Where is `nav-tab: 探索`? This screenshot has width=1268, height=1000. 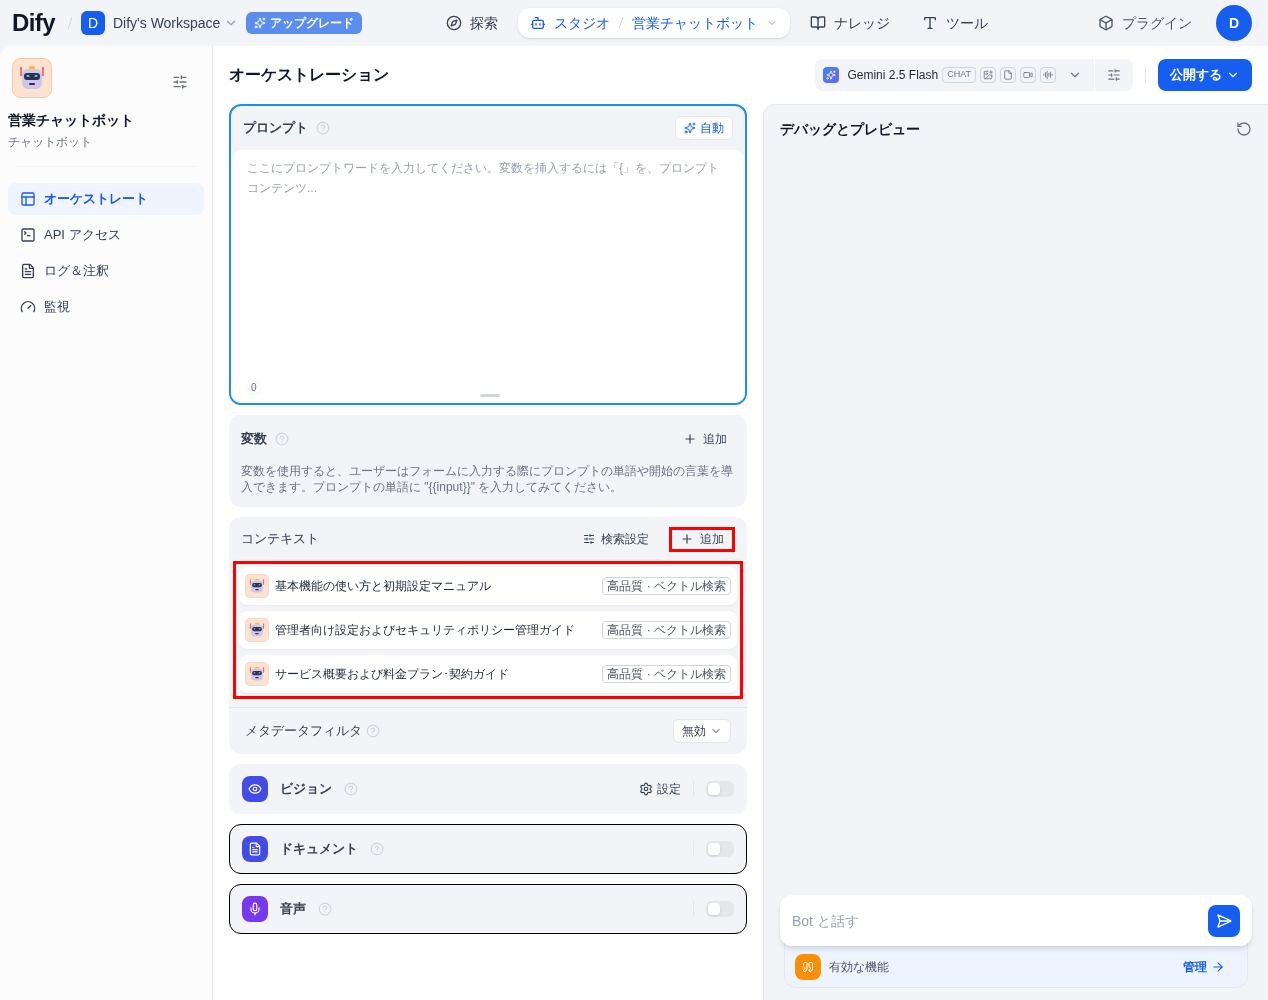
nav-tab: 探索 is located at coordinates (472, 23).